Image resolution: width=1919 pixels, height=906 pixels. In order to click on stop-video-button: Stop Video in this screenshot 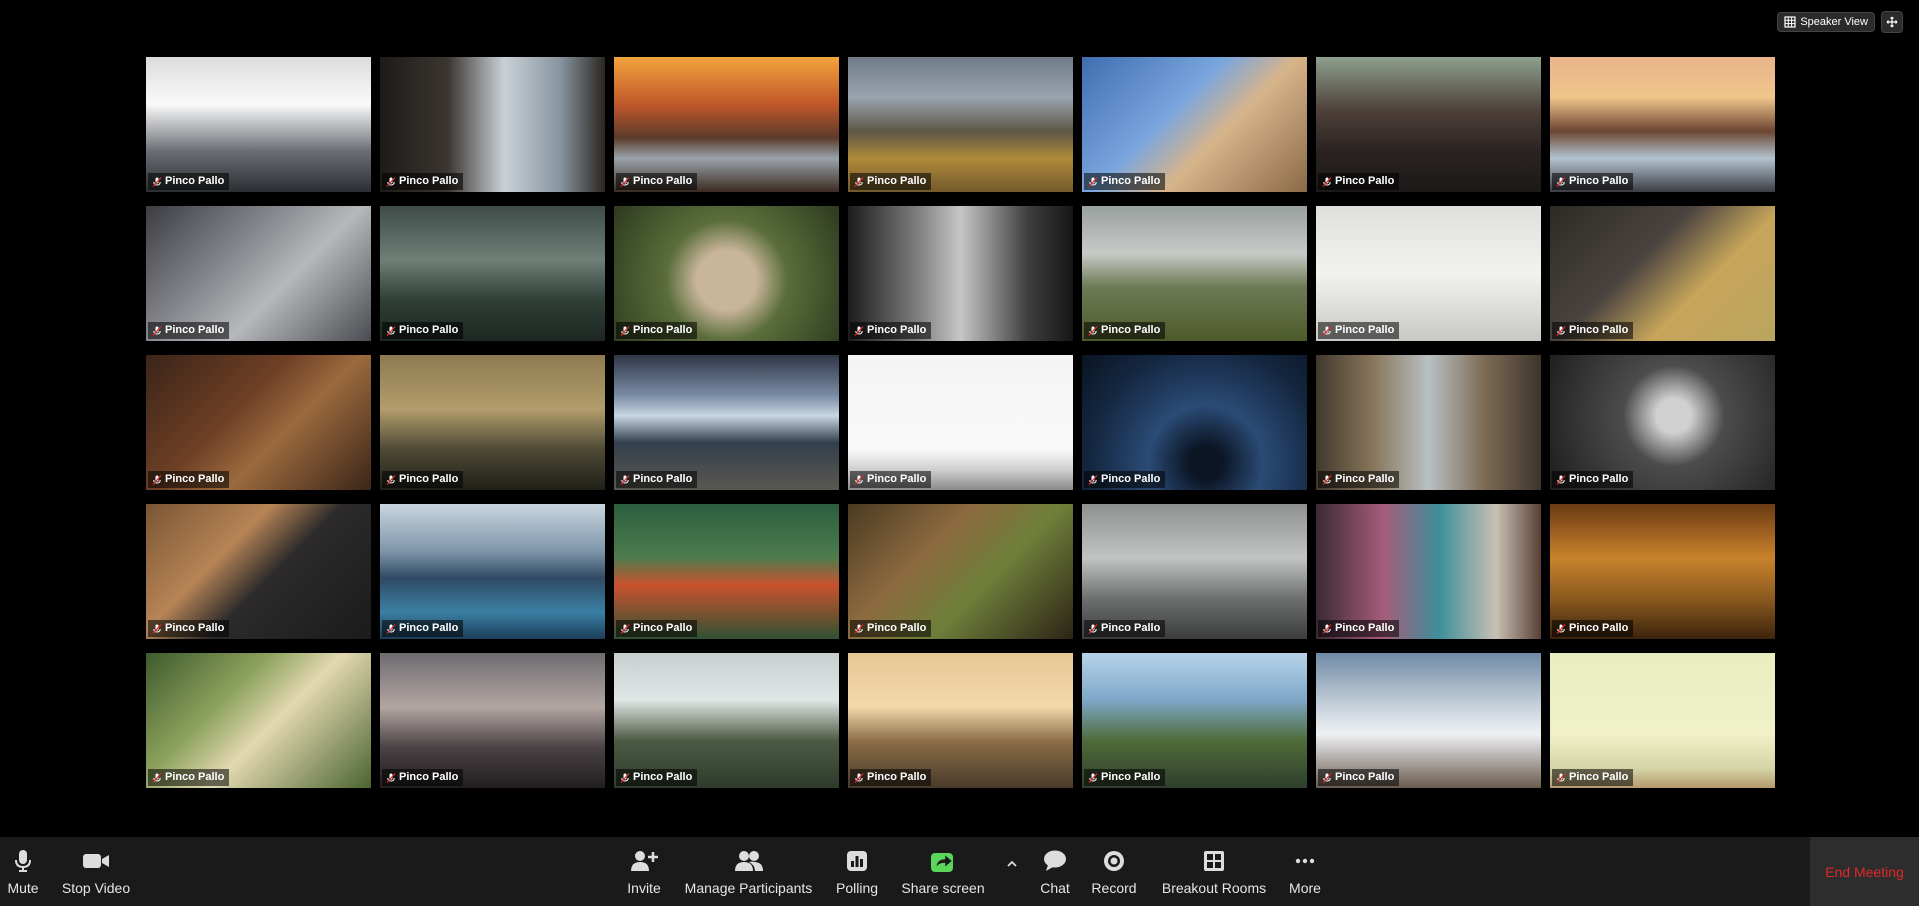, I will do `click(96, 871)`.